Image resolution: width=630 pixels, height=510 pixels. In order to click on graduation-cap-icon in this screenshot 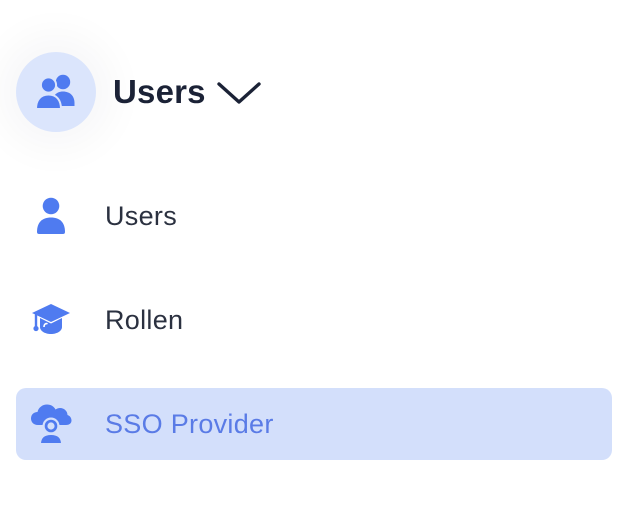, I will do `click(51, 320)`.